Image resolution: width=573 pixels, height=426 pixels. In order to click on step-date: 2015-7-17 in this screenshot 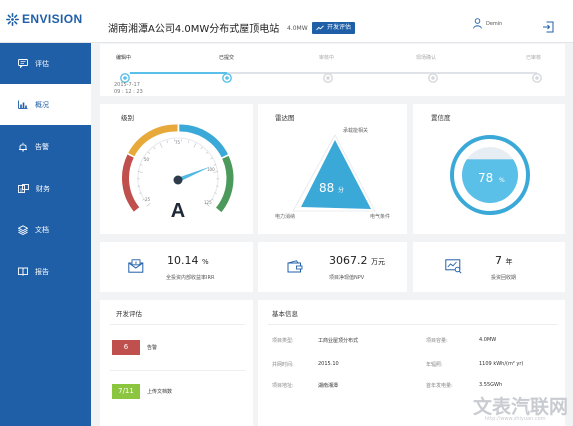, I will do `click(127, 85)`.